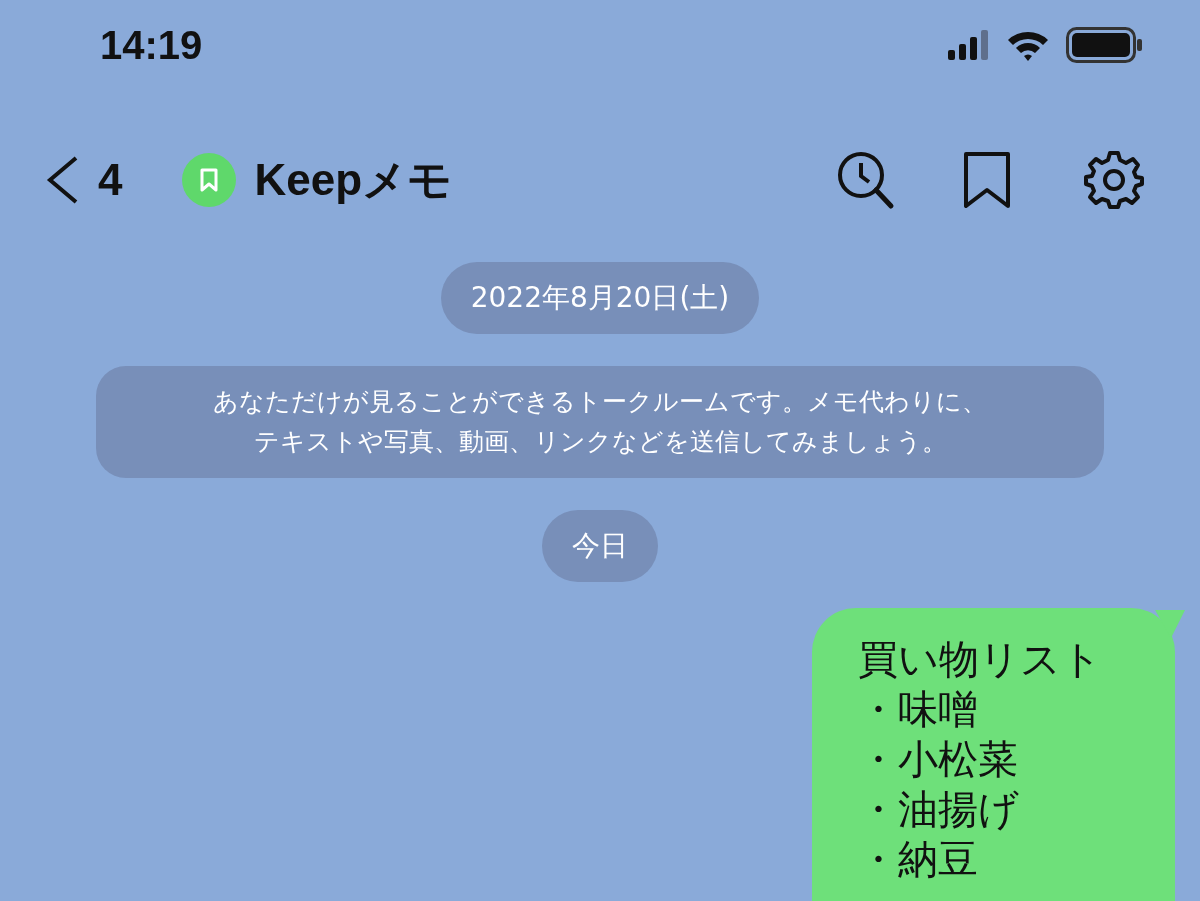  Describe the element at coordinates (600, 546) in the screenshot. I see `date-label: 今日` at that location.